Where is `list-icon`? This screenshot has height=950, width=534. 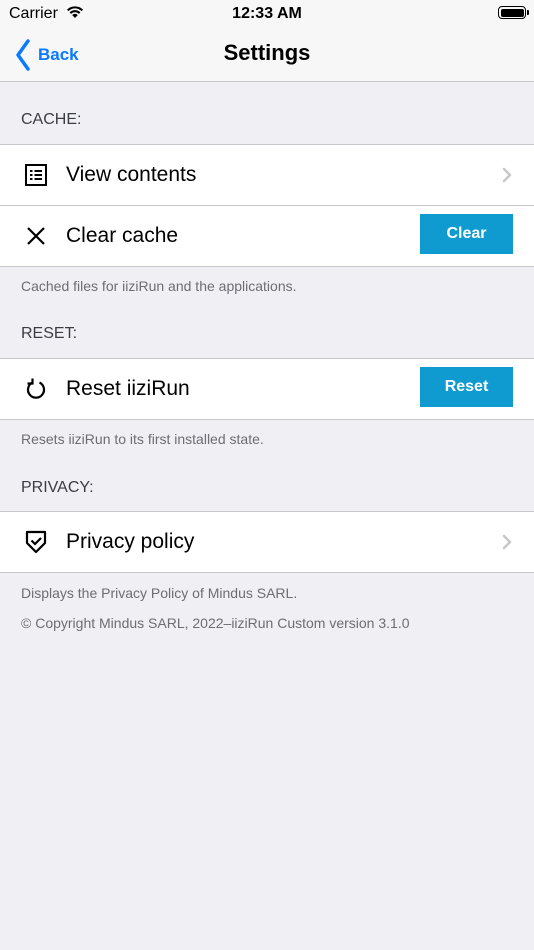 list-icon is located at coordinates (36, 175).